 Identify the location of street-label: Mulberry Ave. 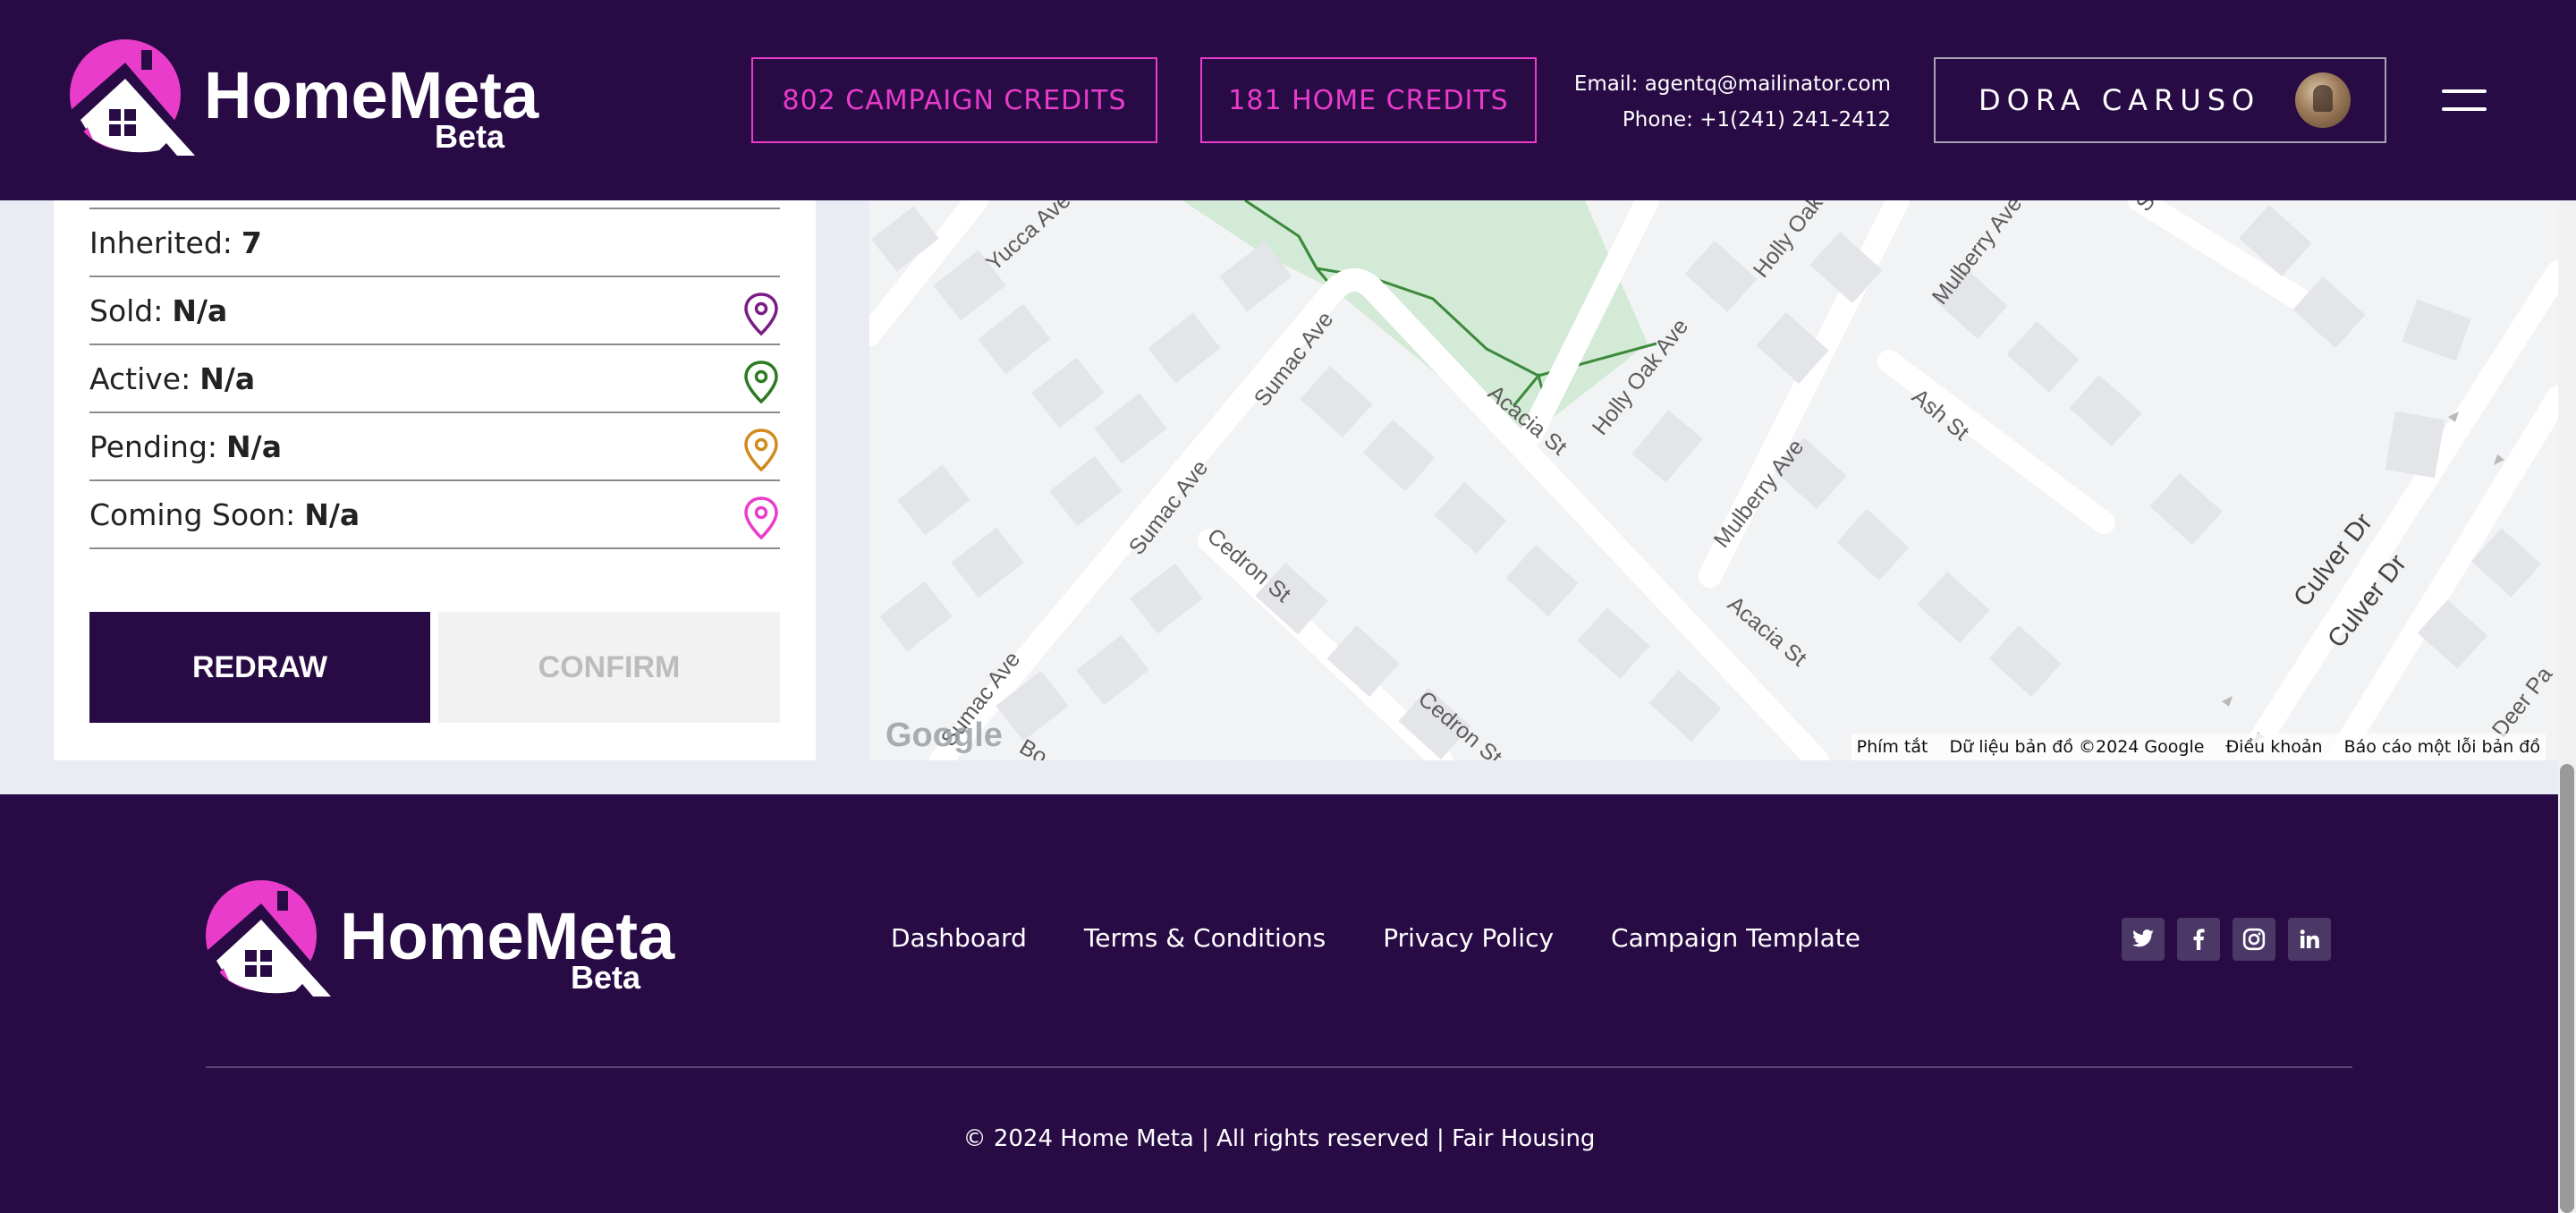
(1759, 494).